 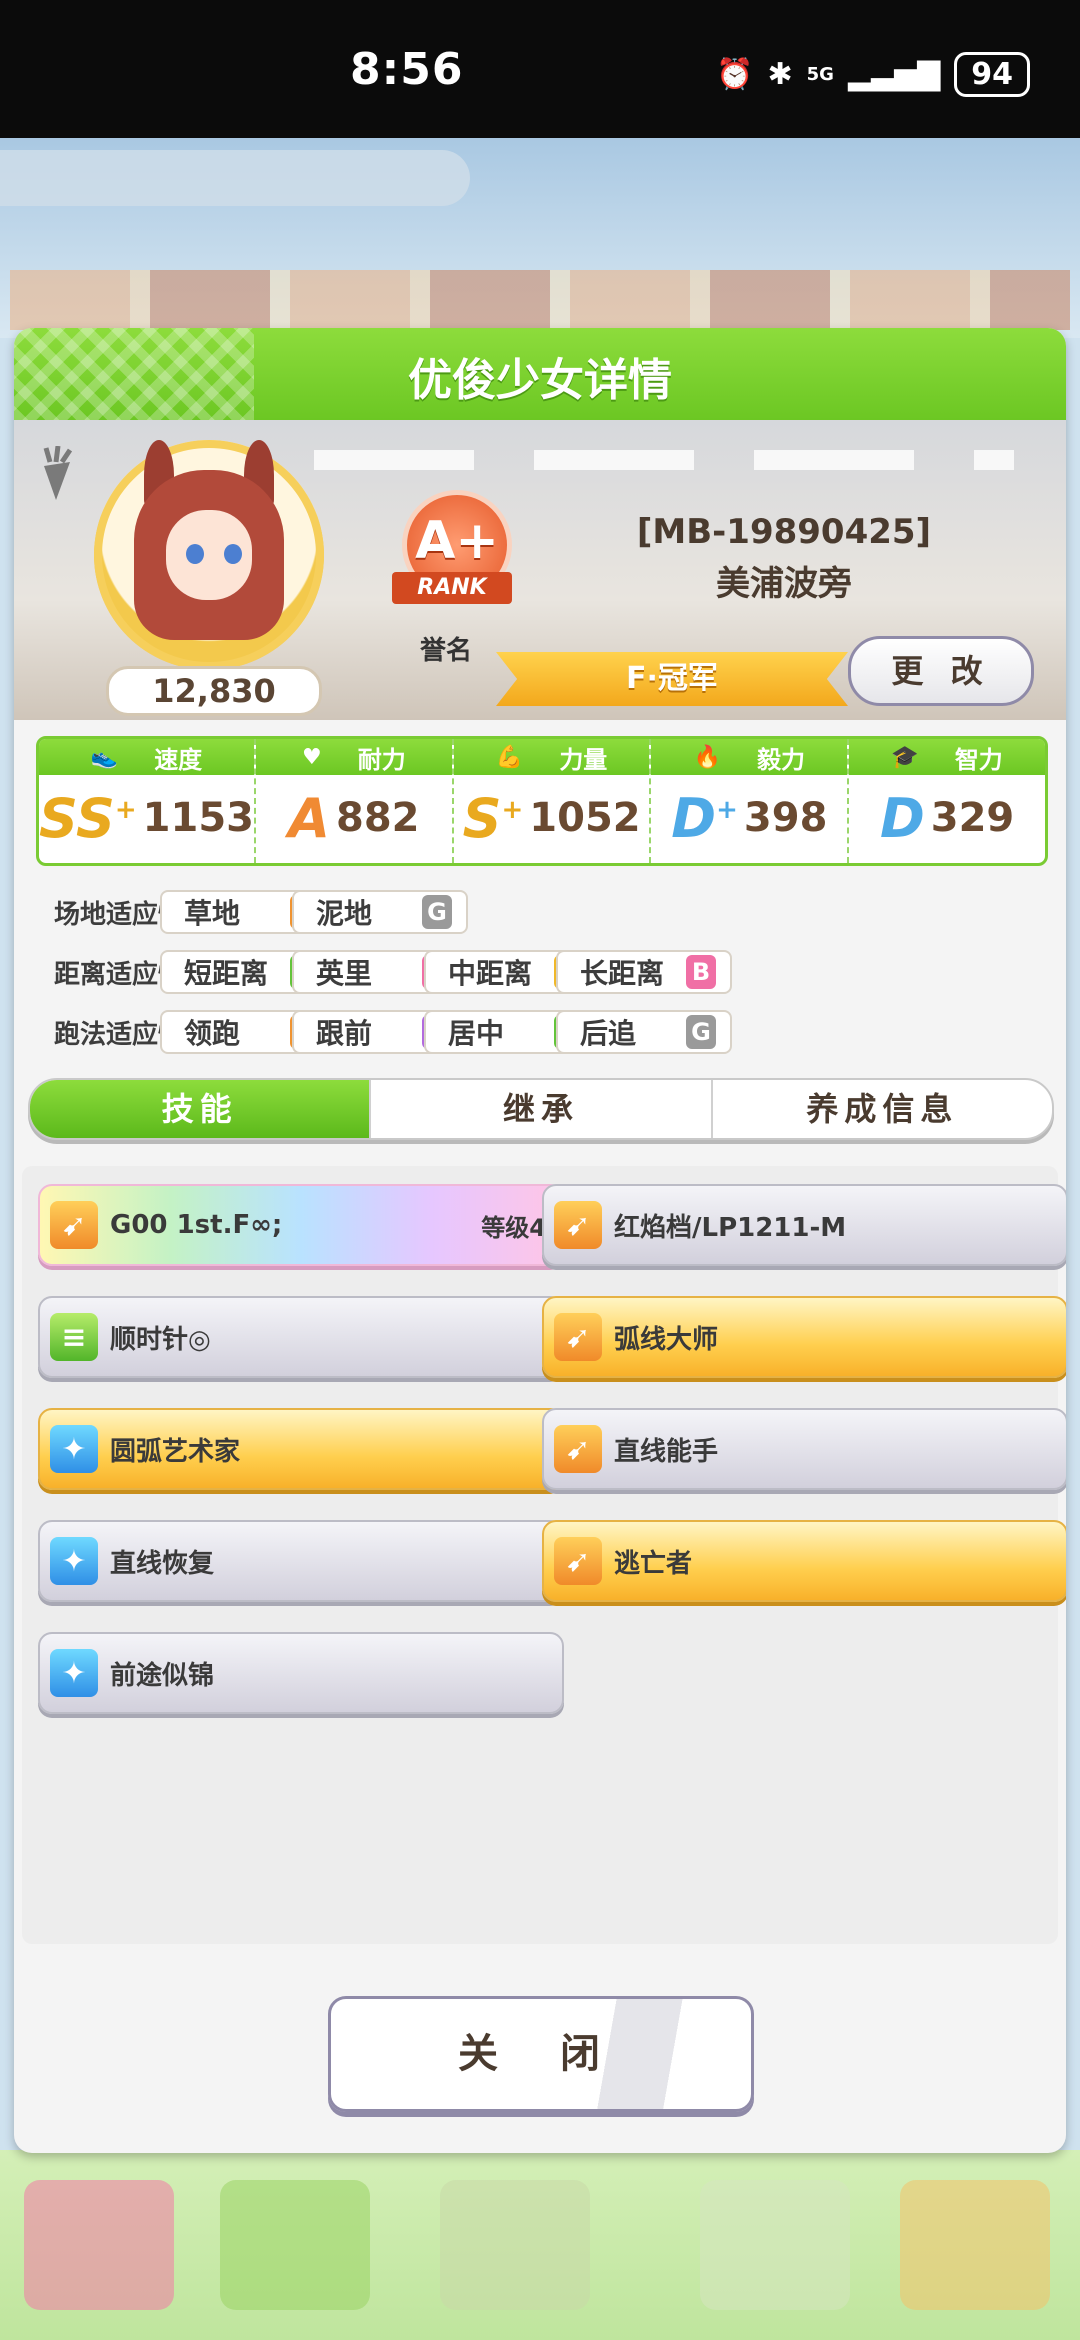 I want to click on shoe-icon: 👟, so click(x=104, y=757).